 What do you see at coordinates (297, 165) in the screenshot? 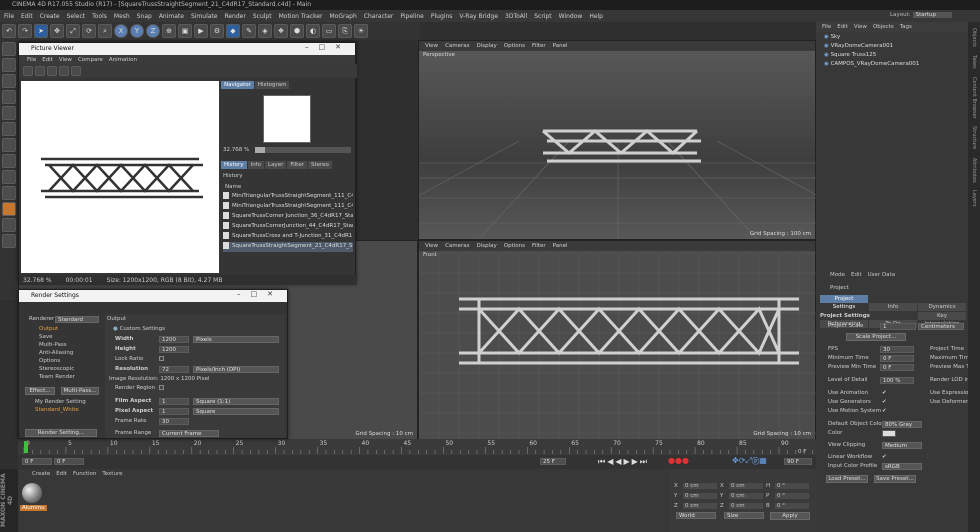
I see `history-tab: Filter` at bounding box center [297, 165].